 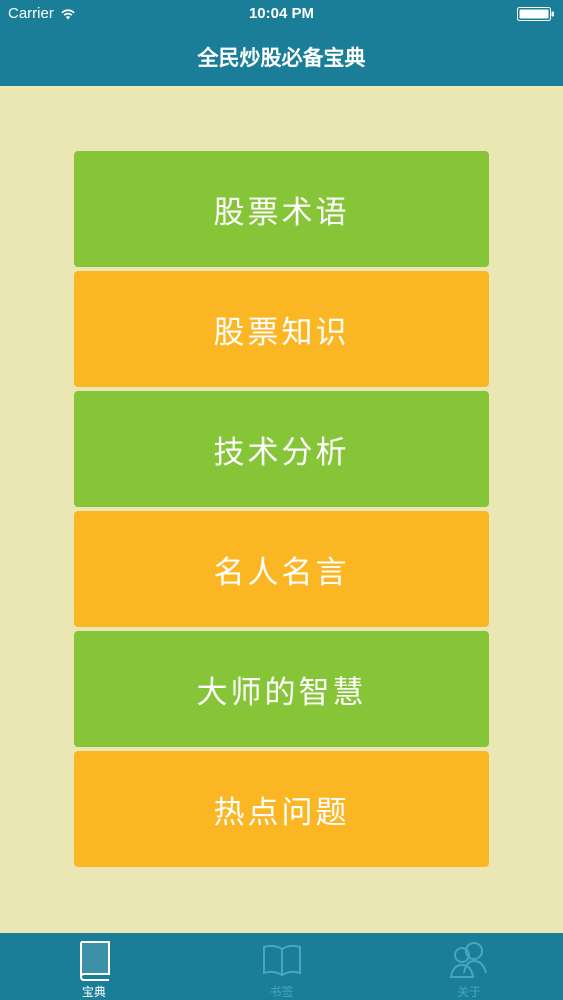 I want to click on menu-item-famous-quotes: 名人名言, so click(x=281, y=569).